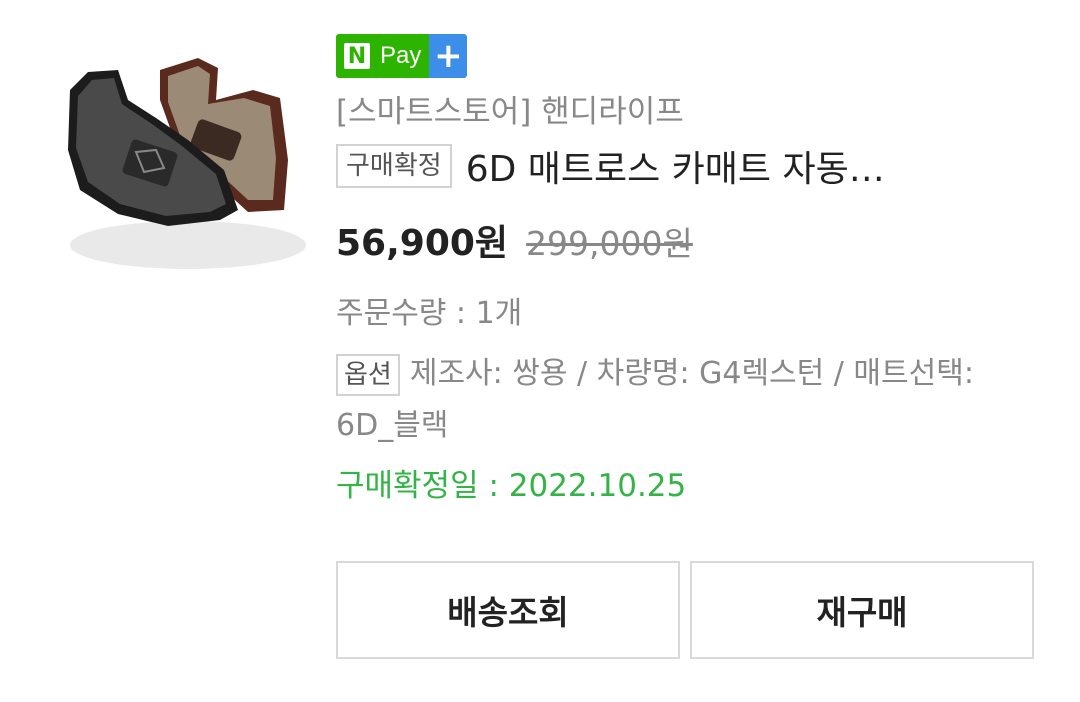 The height and width of the screenshot is (702, 1080). I want to click on car-mat-image, so click(187, 163).